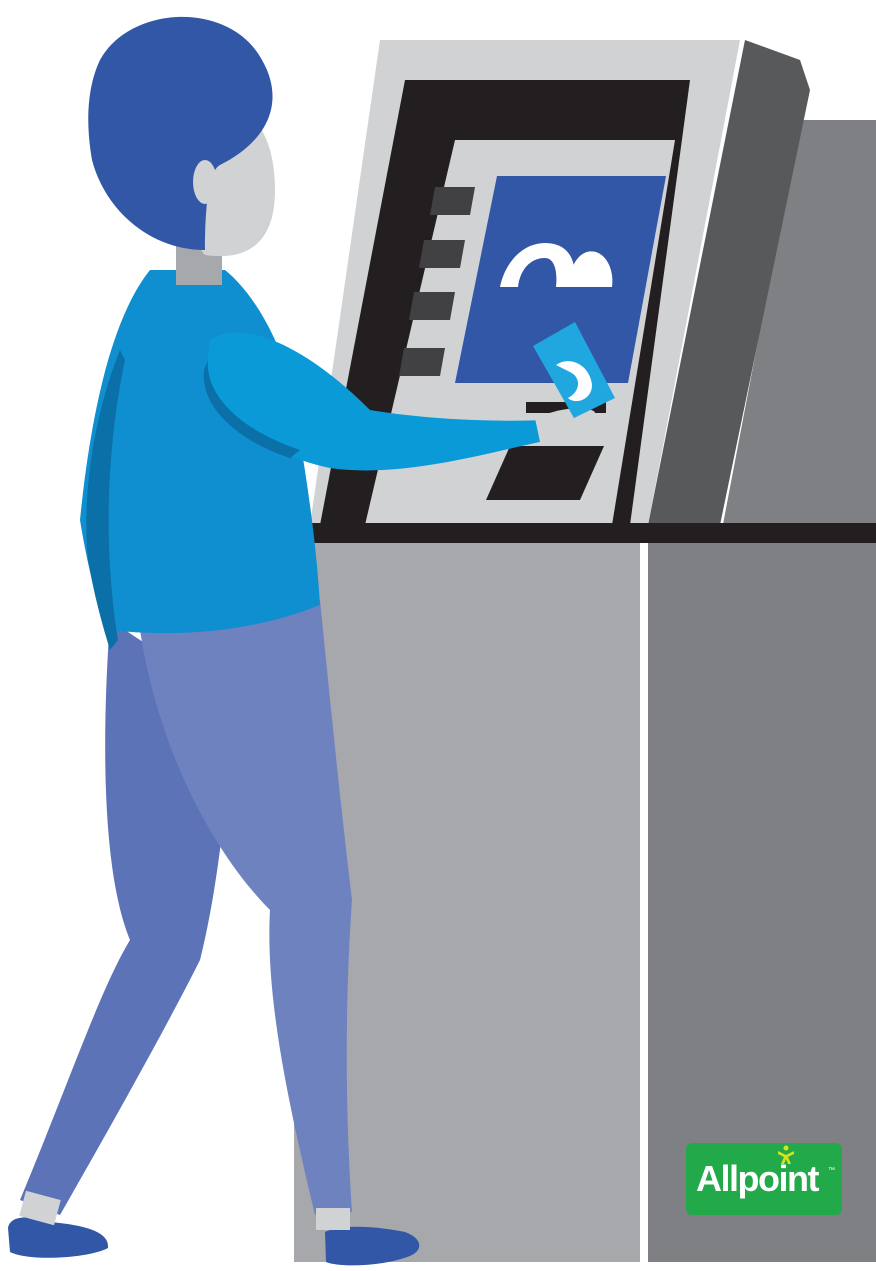 This screenshot has height=1271, width=876. I want to click on person-left-shoe, so click(58, 1237).